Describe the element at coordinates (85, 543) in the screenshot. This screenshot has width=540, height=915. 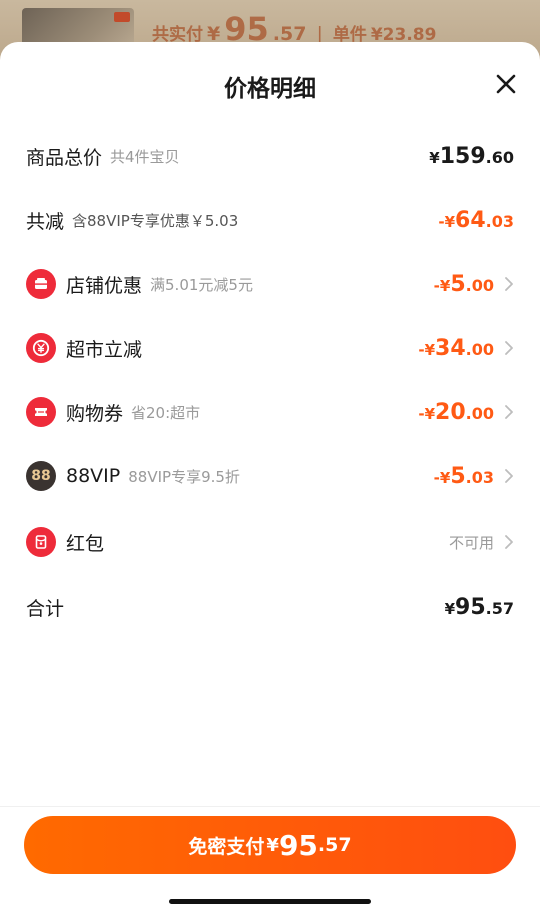
I see `red-packet-label: 红包` at that location.